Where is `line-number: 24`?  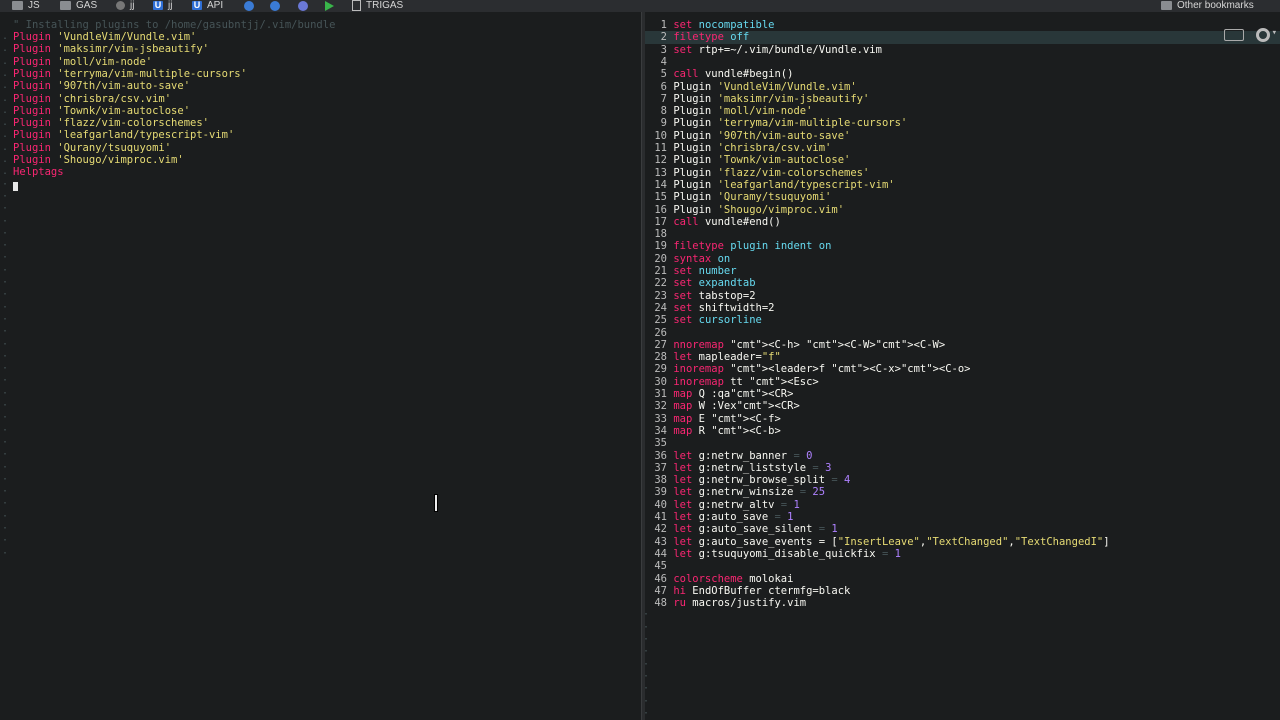 line-number: 24 is located at coordinates (660, 307).